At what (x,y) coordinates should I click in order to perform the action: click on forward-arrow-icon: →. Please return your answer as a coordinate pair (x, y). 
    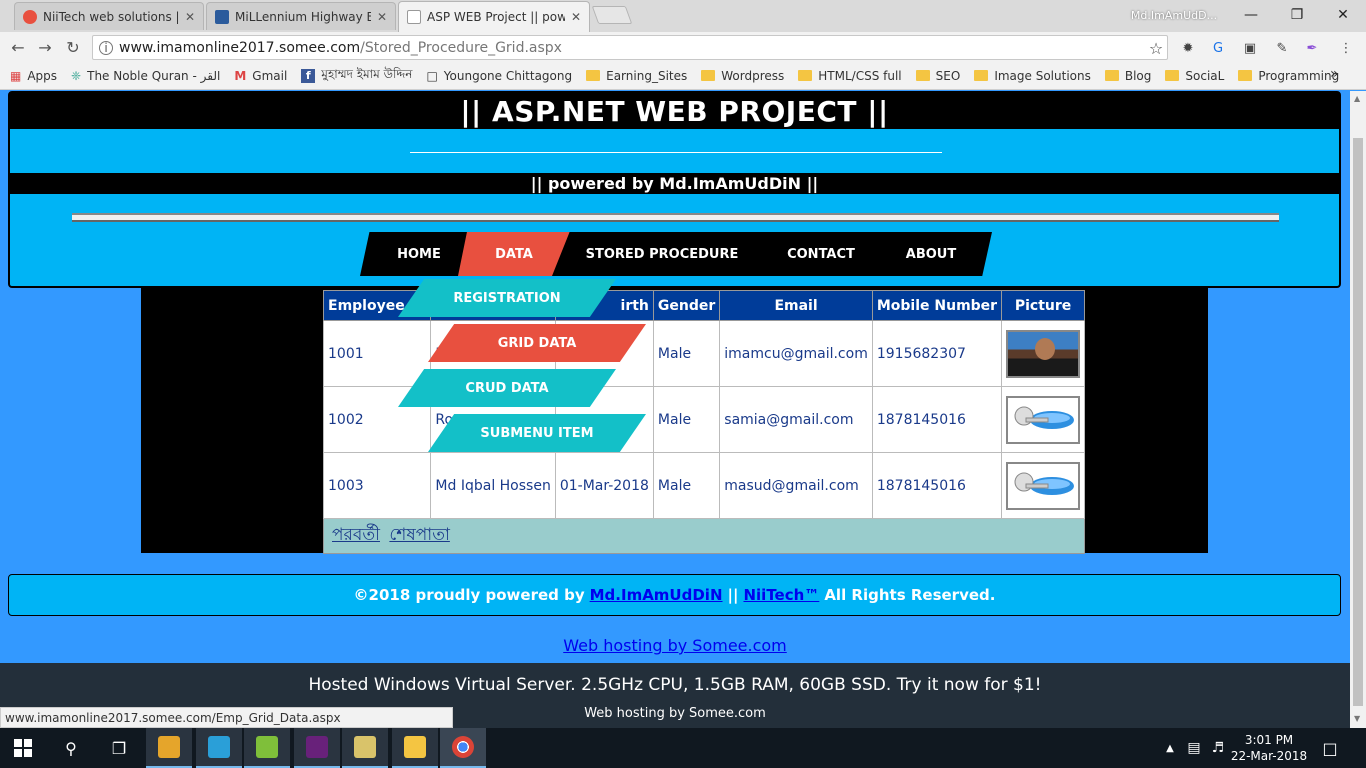
    Looking at the image, I should click on (45, 47).